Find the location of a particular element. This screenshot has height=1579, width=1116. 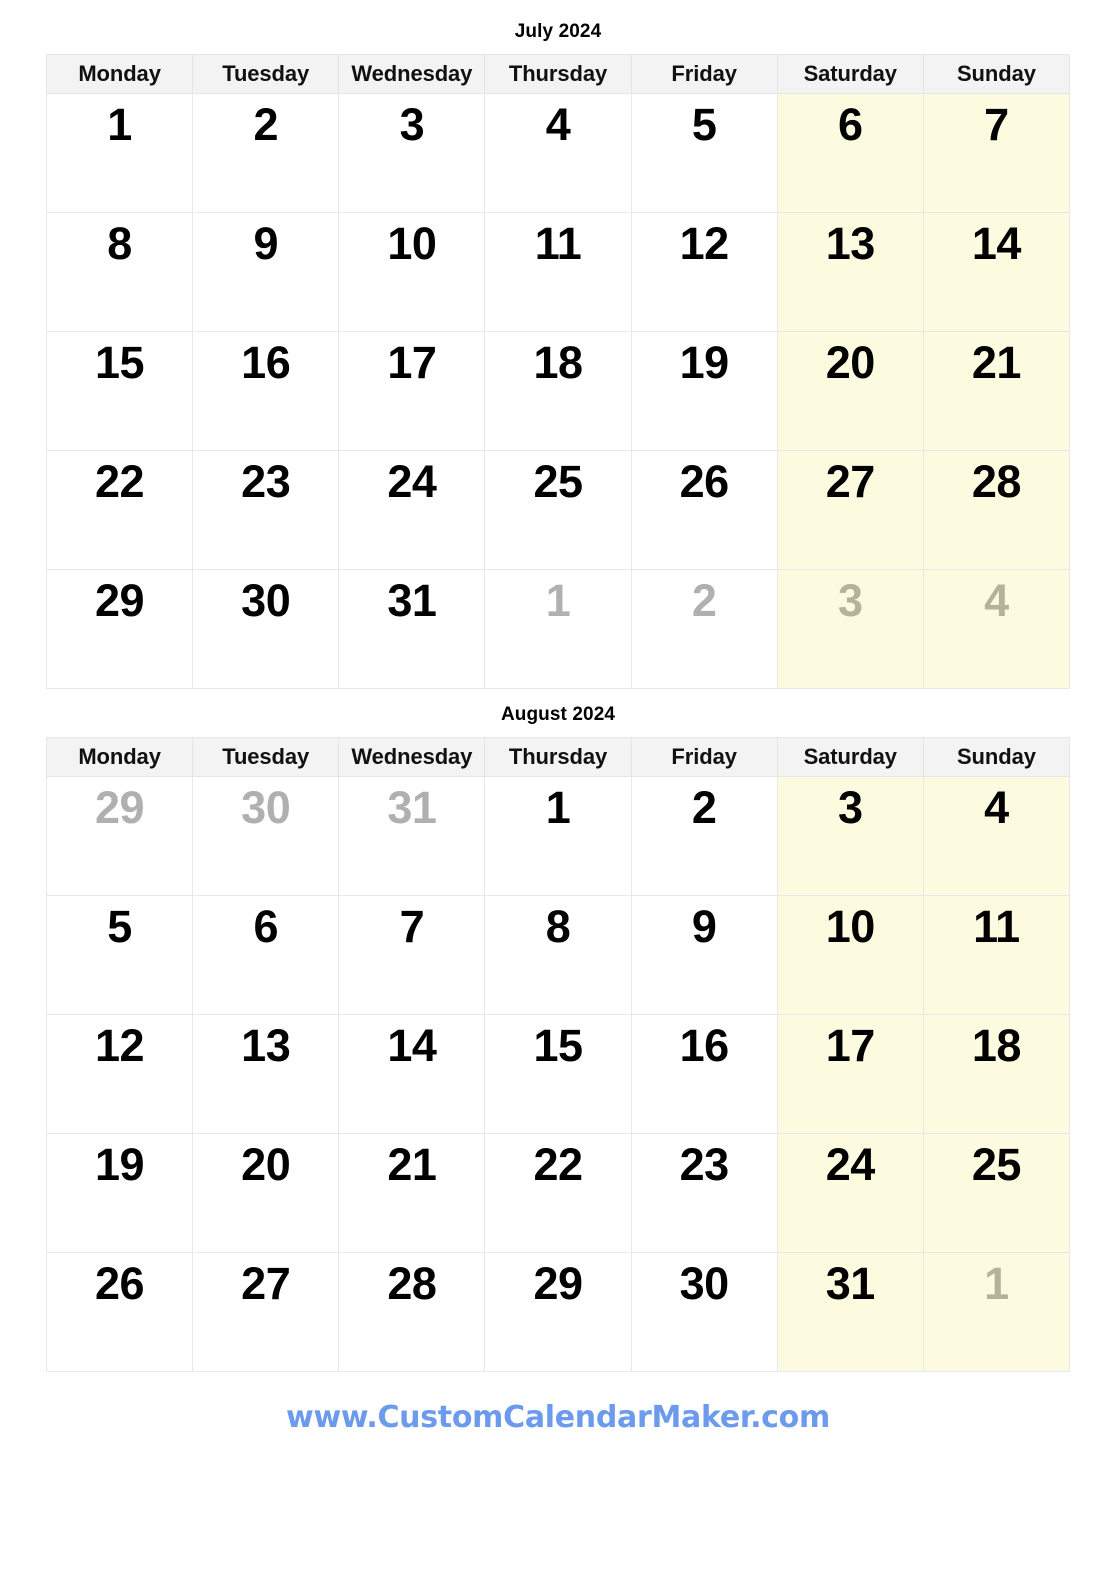

day-number: 14 is located at coordinates (996, 243).